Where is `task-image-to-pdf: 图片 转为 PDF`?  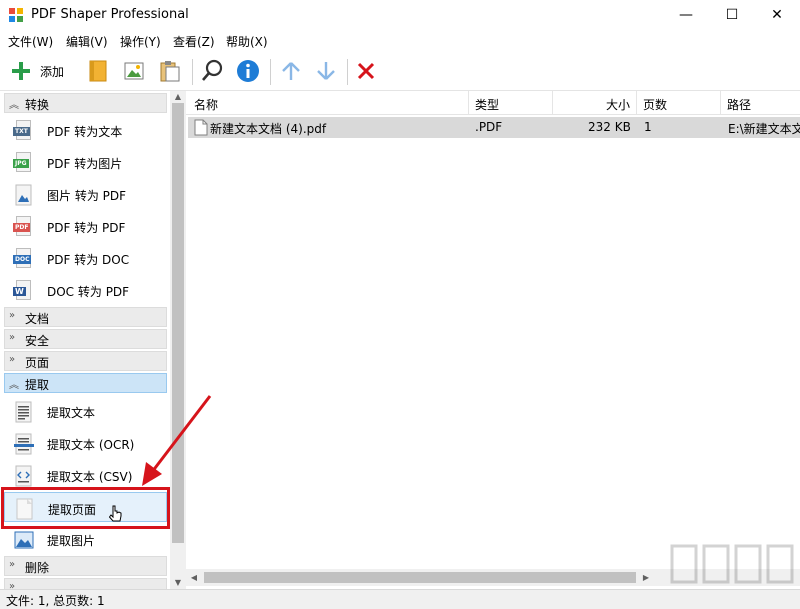
task-image-to-pdf: 图片 转为 PDF is located at coordinates (85, 194).